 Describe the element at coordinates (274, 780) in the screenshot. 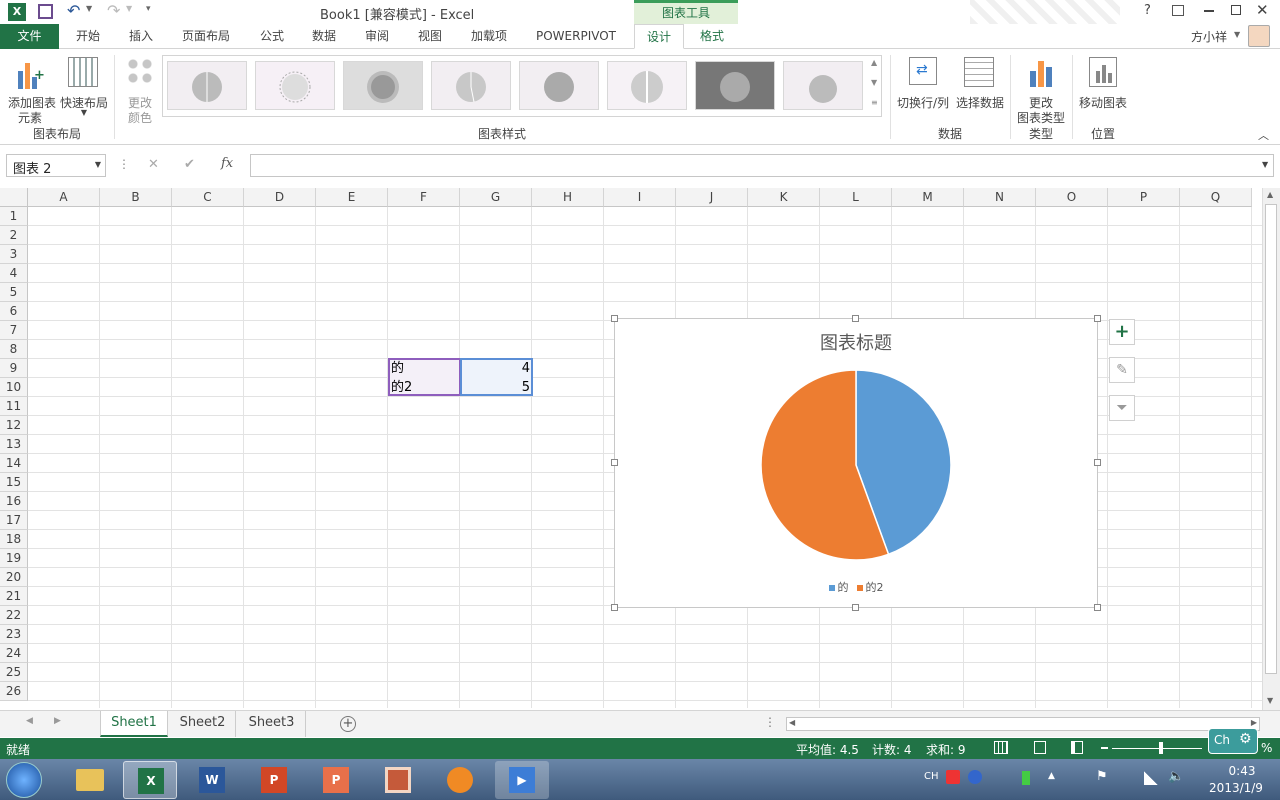

I see `powerpoint-taskbar-icon: P` at that location.